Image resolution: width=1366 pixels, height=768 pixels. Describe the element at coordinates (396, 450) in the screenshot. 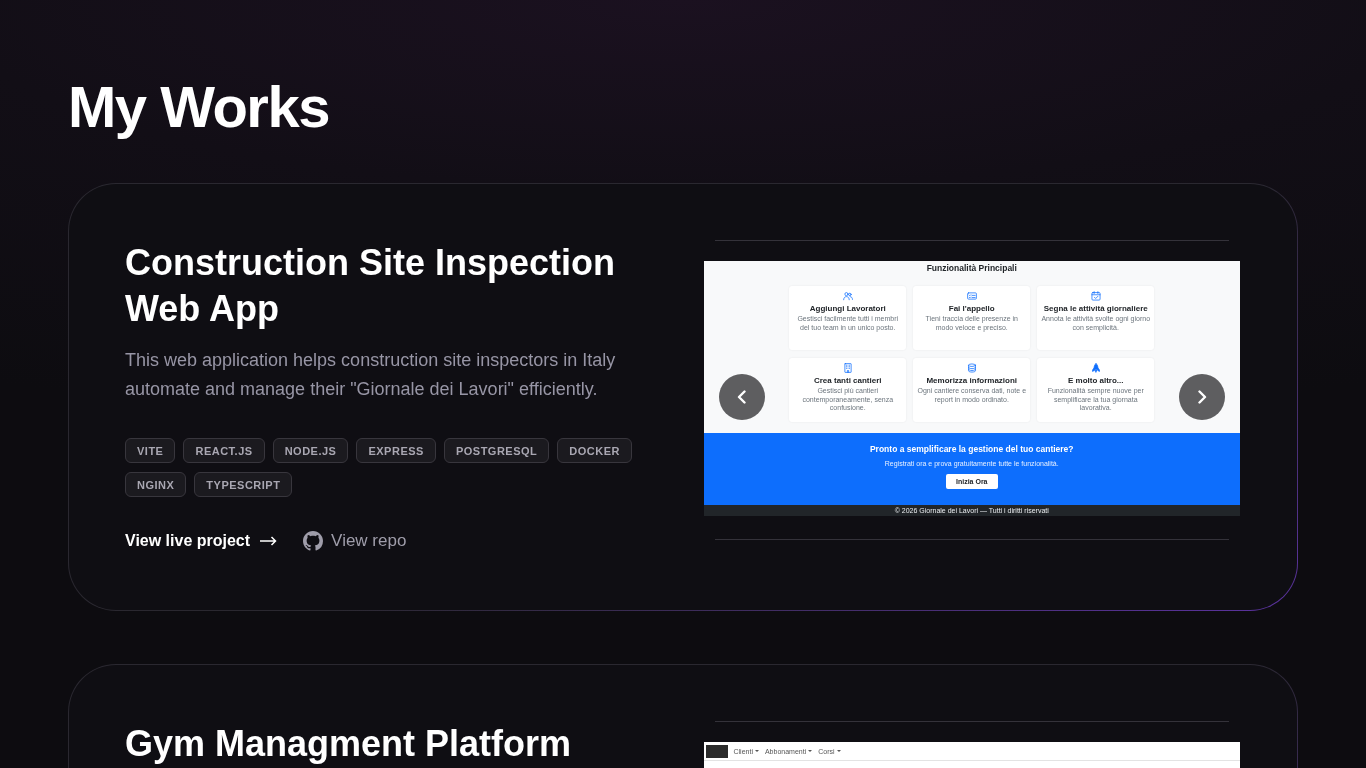

I see `tech-tag: EXPRESS` at that location.